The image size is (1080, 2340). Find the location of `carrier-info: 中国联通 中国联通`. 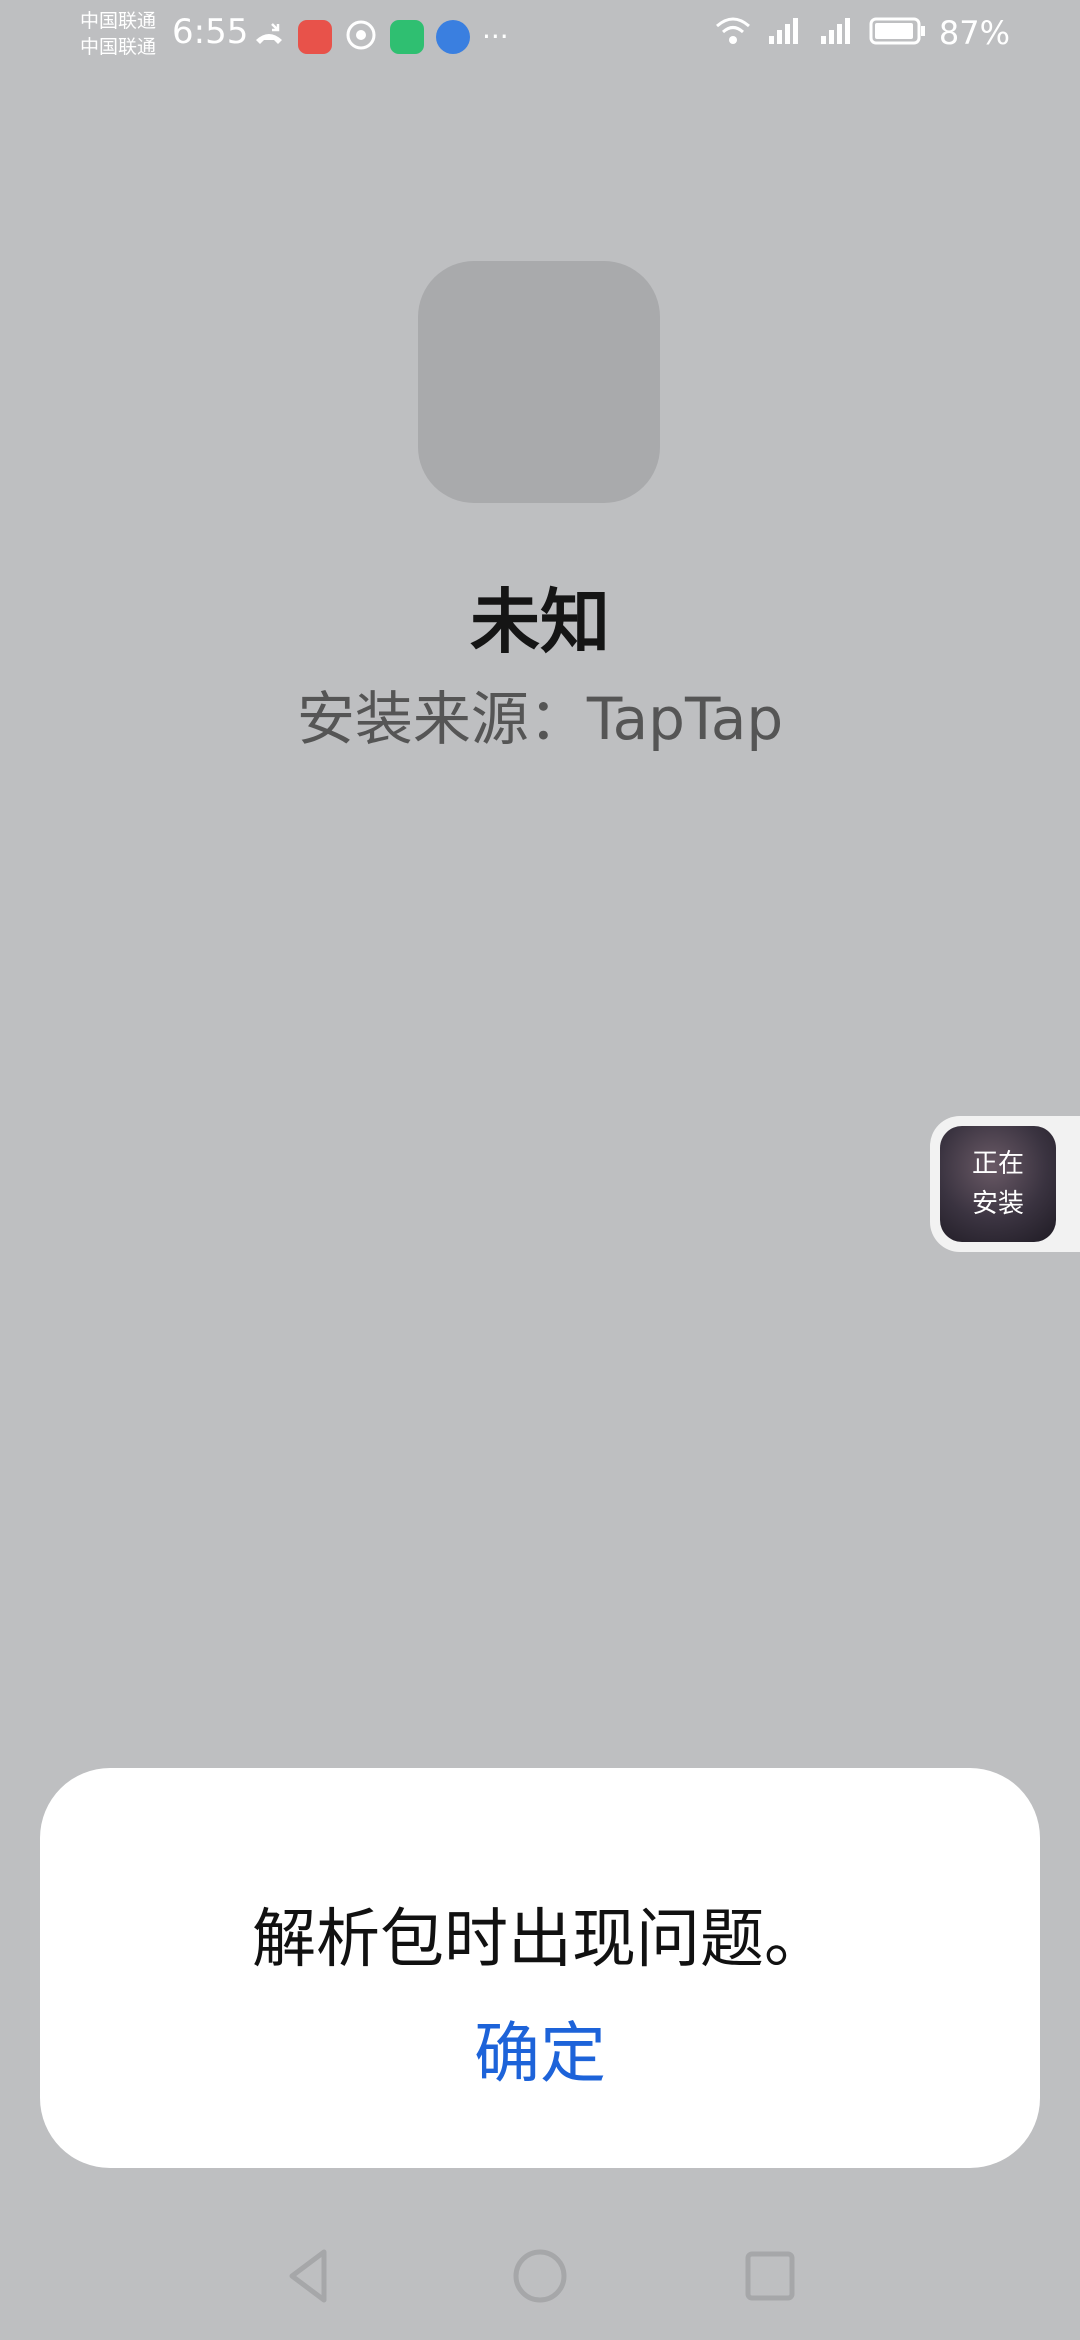

carrier-info: 中国联通 中国联通 is located at coordinates (118, 34).